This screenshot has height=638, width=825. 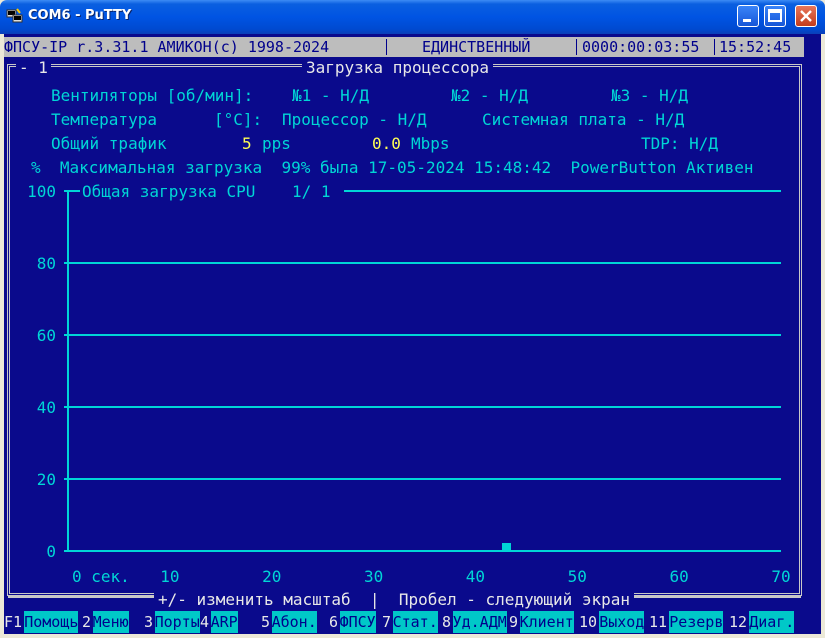 I want to click on fkey-2-label: Меню, so click(x=110, y=622).